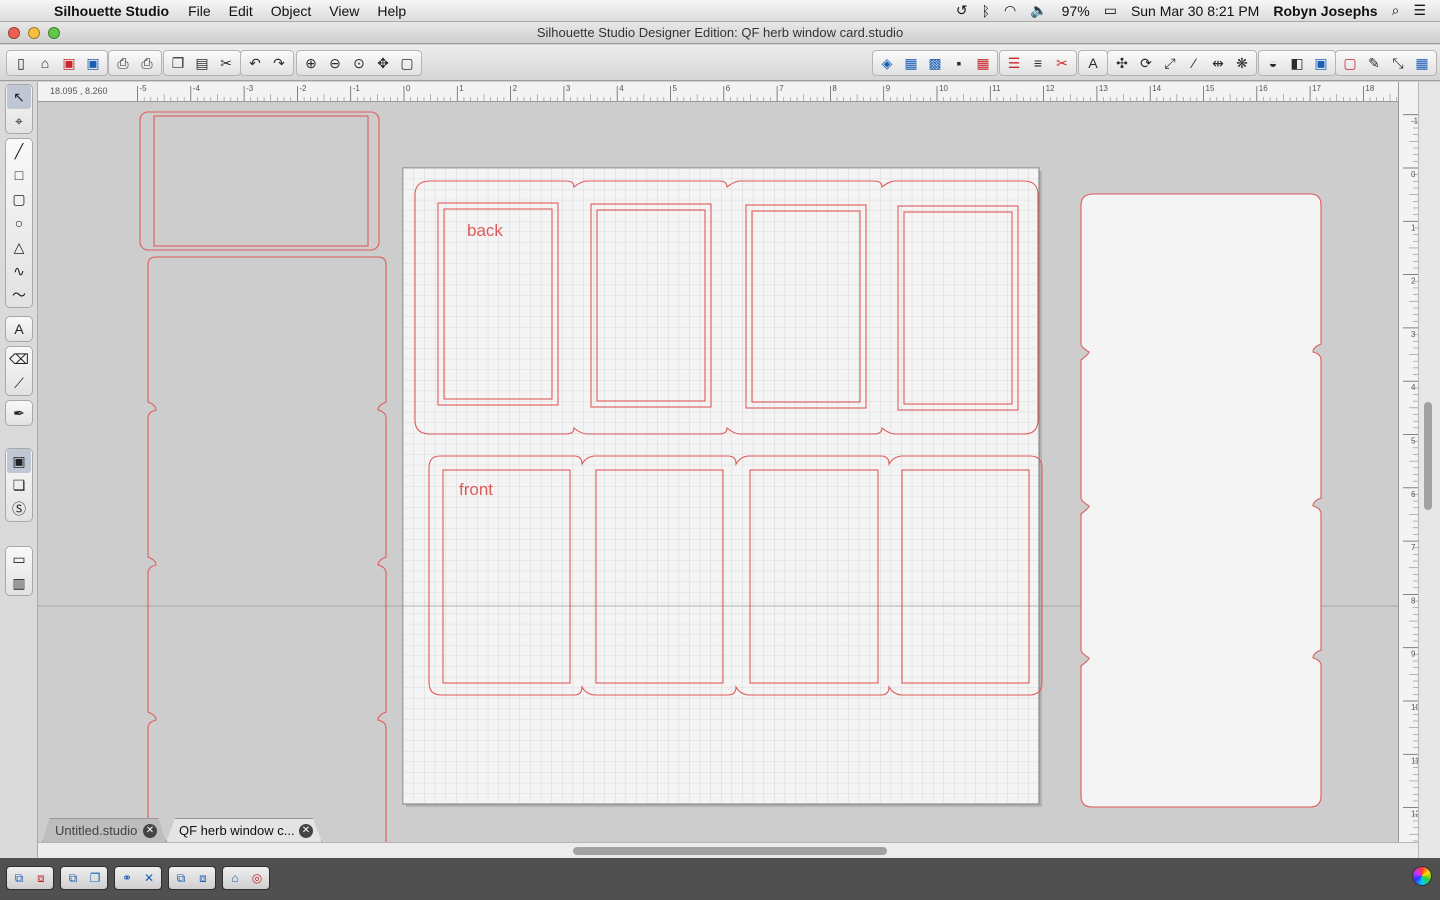 The height and width of the screenshot is (900, 1440). What do you see at coordinates (344, 11) in the screenshot?
I see `menu-view: View` at bounding box center [344, 11].